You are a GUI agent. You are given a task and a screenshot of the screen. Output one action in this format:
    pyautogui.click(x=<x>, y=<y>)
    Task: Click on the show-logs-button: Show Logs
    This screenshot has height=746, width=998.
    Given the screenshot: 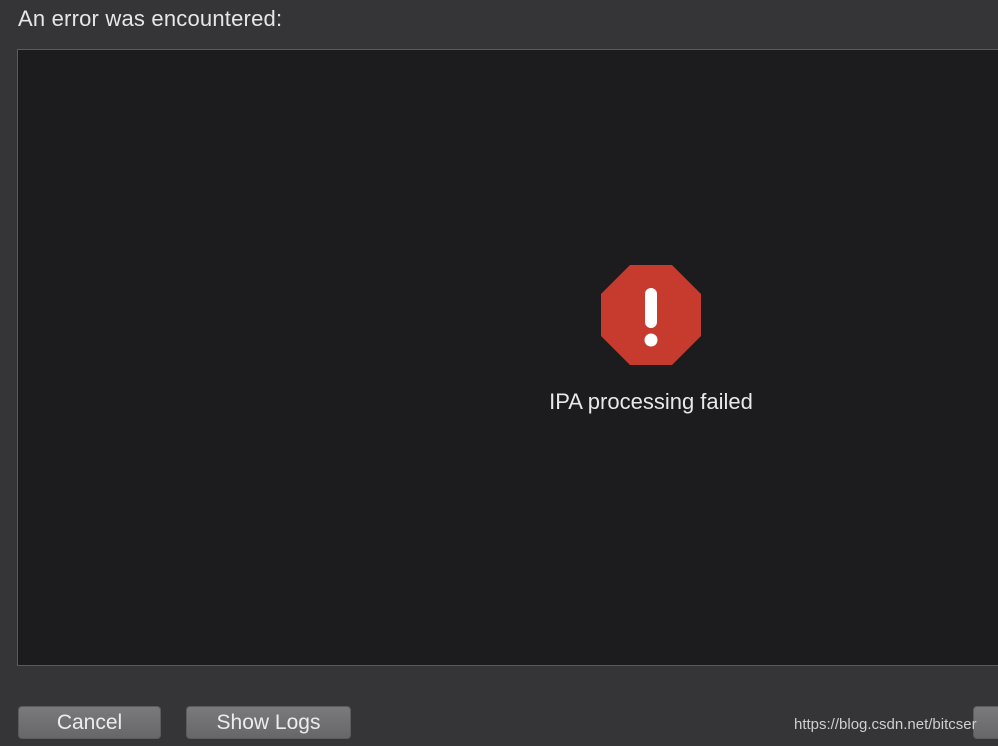 What is the action you would take?
    pyautogui.click(x=268, y=722)
    